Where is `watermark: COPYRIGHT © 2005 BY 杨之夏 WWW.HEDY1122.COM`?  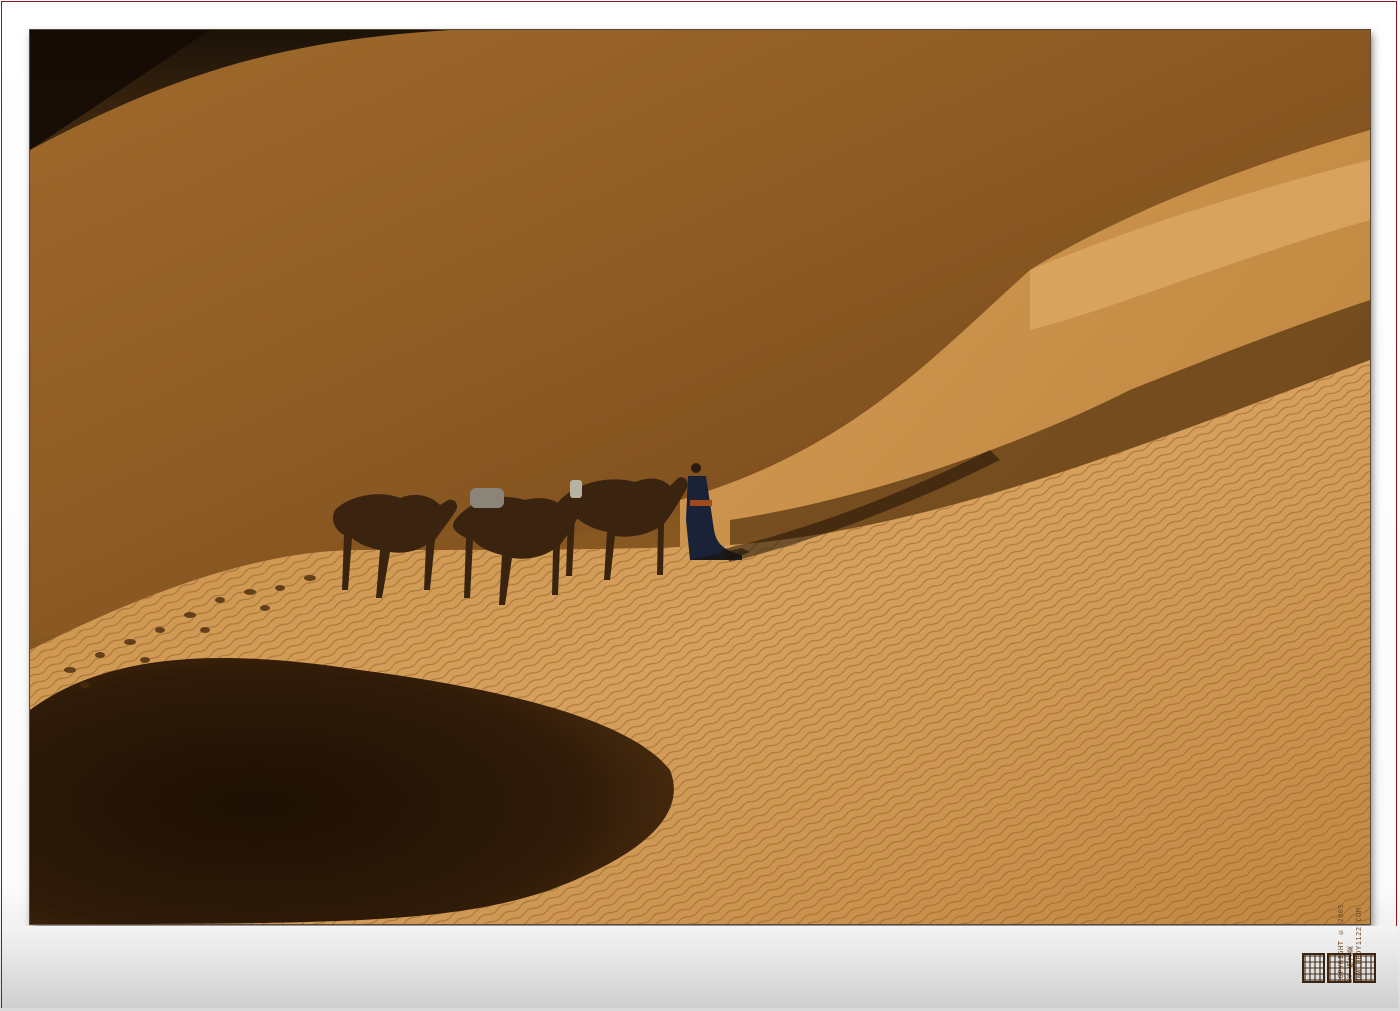
watermark: COPYRIGHT © 2005 BY 杨之夏 WWW.HEDY1122.COM is located at coordinates (1347, 947).